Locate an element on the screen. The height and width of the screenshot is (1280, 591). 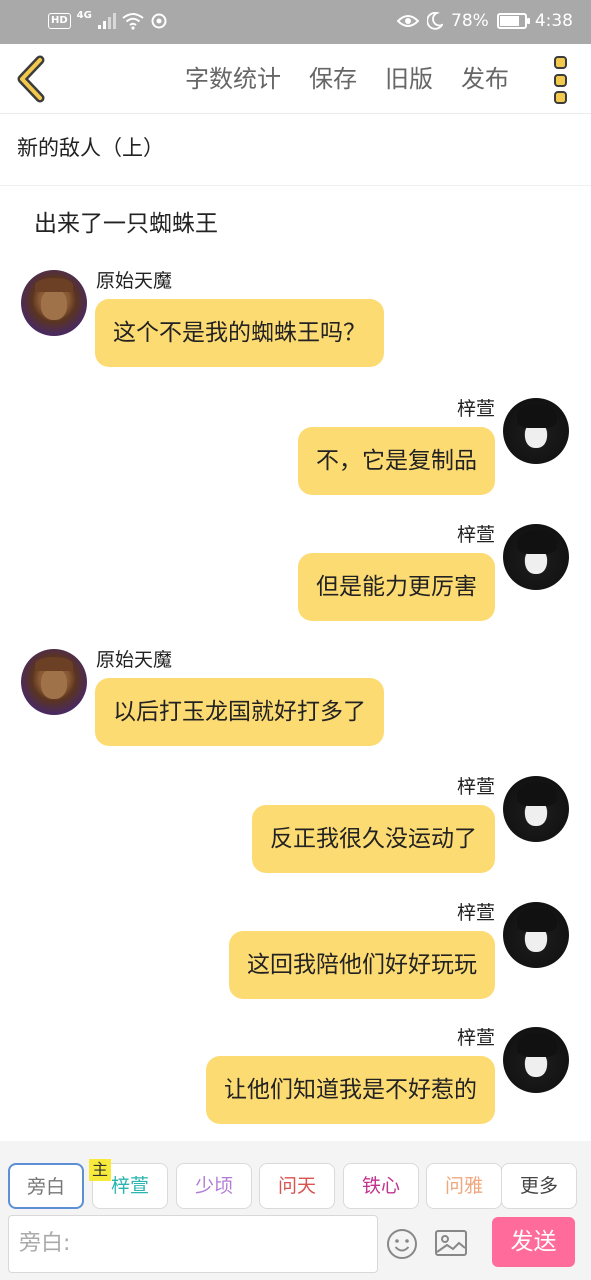
message-bubble: 这个不是我的蜘蛛王吗？ is located at coordinates (239, 333).